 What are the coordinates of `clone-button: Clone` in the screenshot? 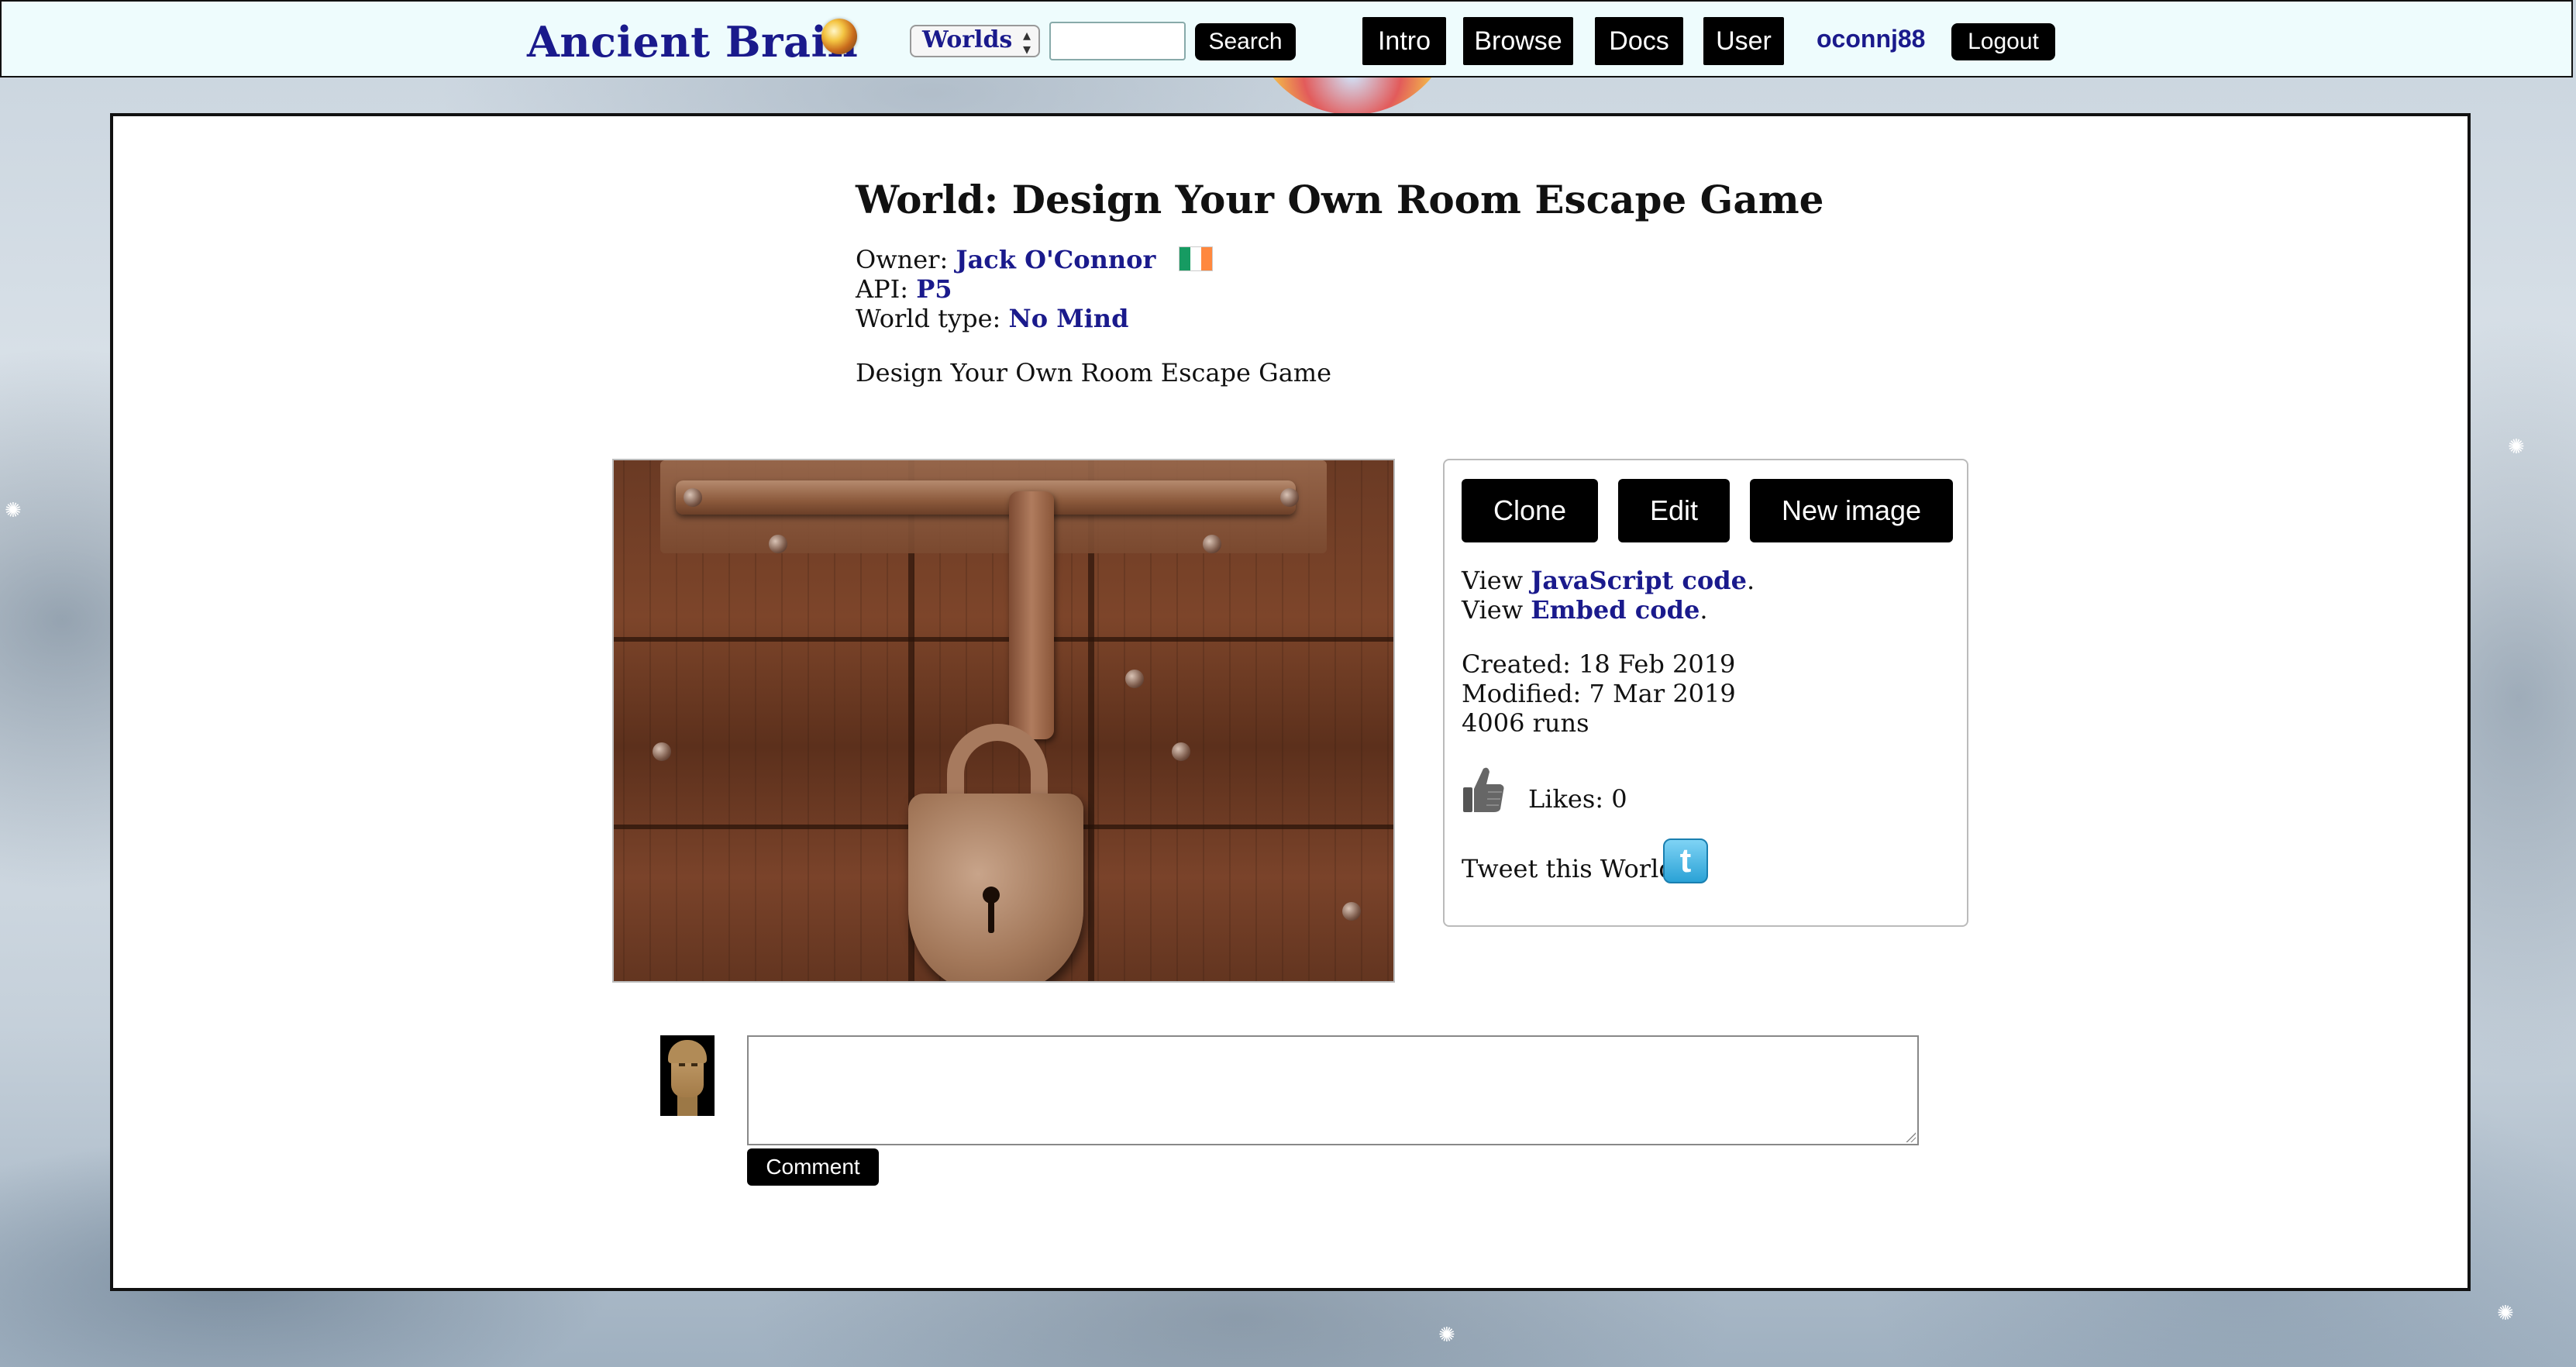 It's located at (1530, 510).